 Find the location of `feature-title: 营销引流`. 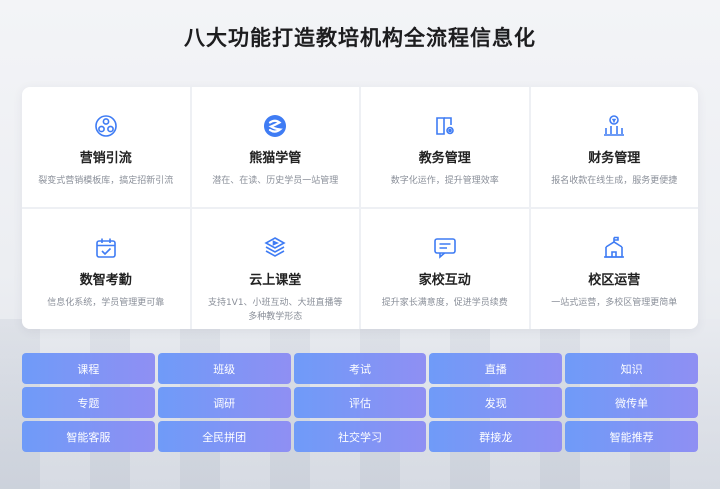

feature-title: 营销引流 is located at coordinates (105, 158).